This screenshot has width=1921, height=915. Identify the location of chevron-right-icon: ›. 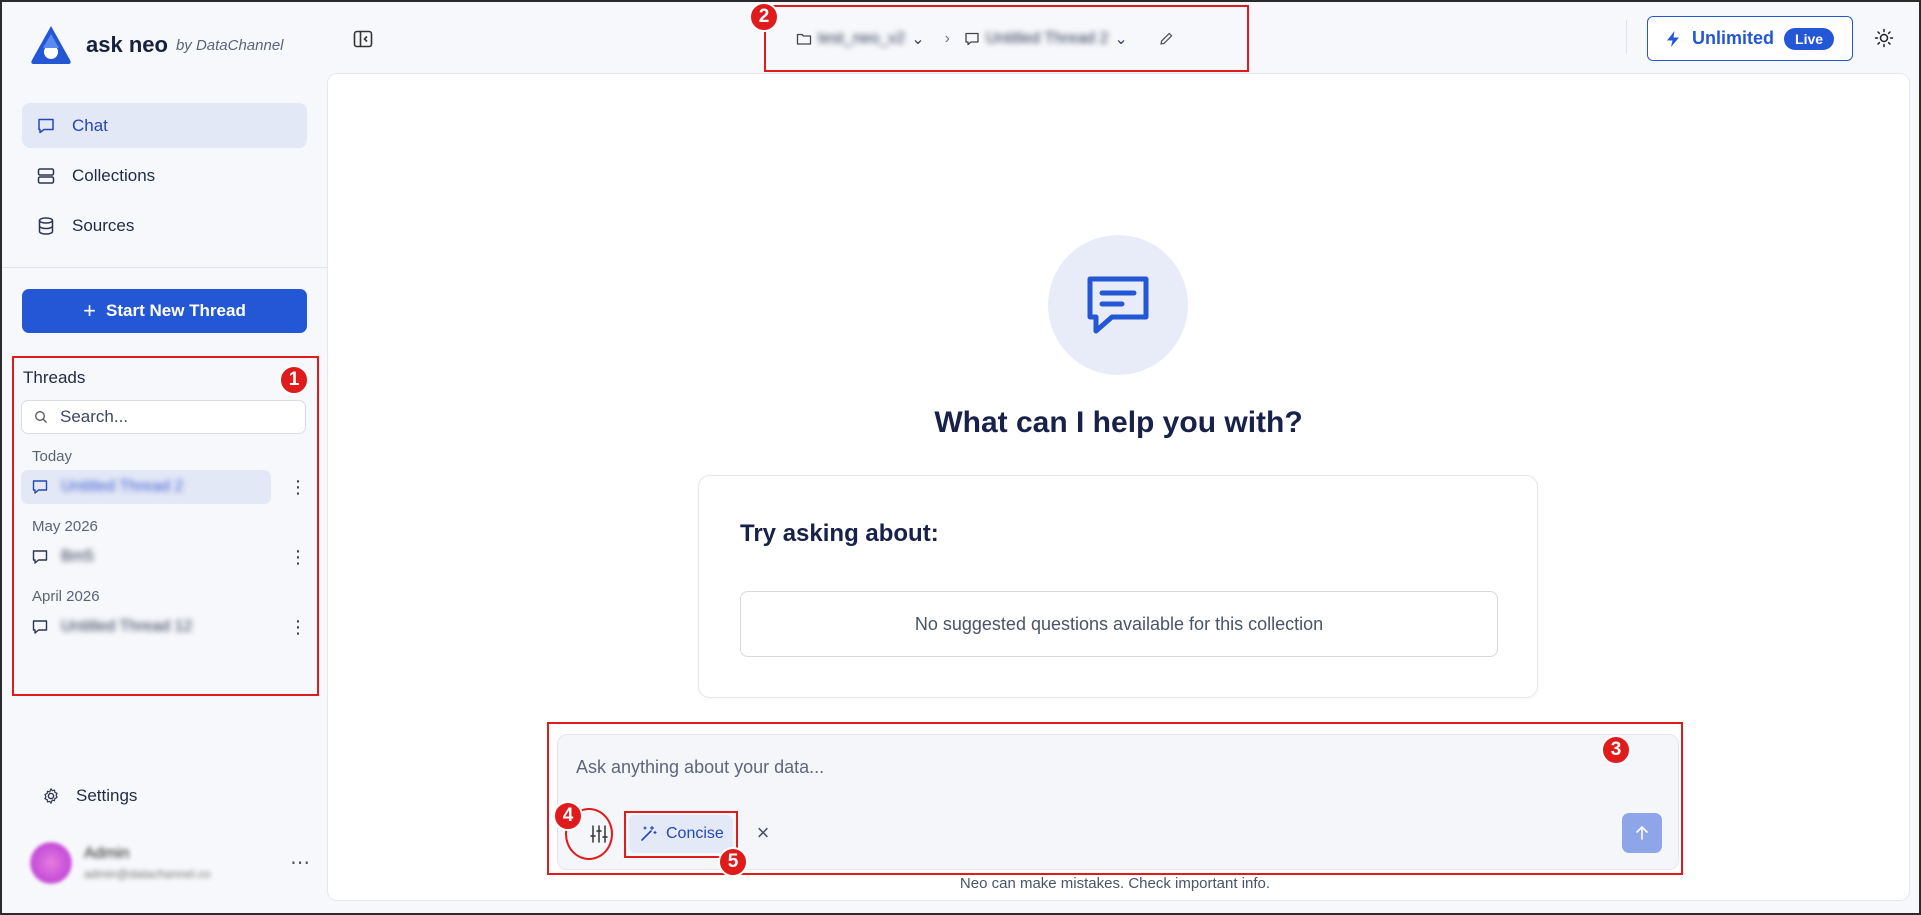
(947, 38).